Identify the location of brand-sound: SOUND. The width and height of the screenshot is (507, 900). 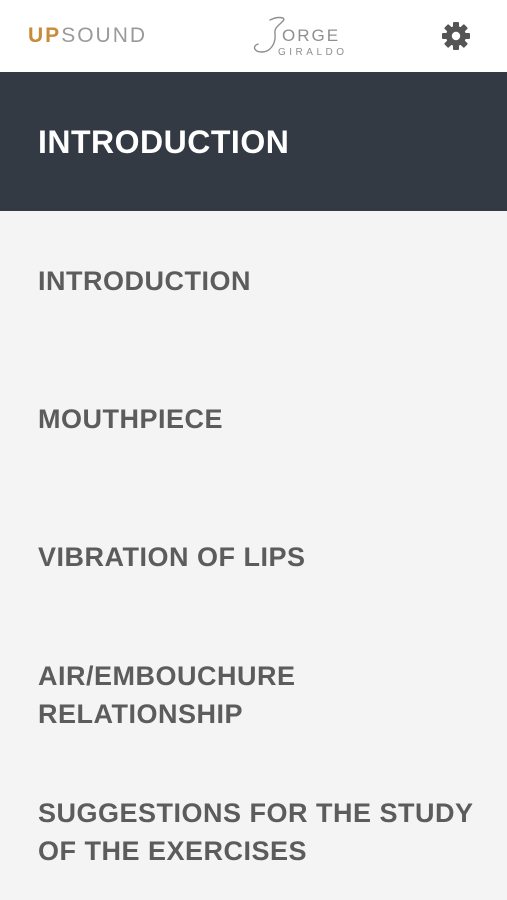
(104, 35).